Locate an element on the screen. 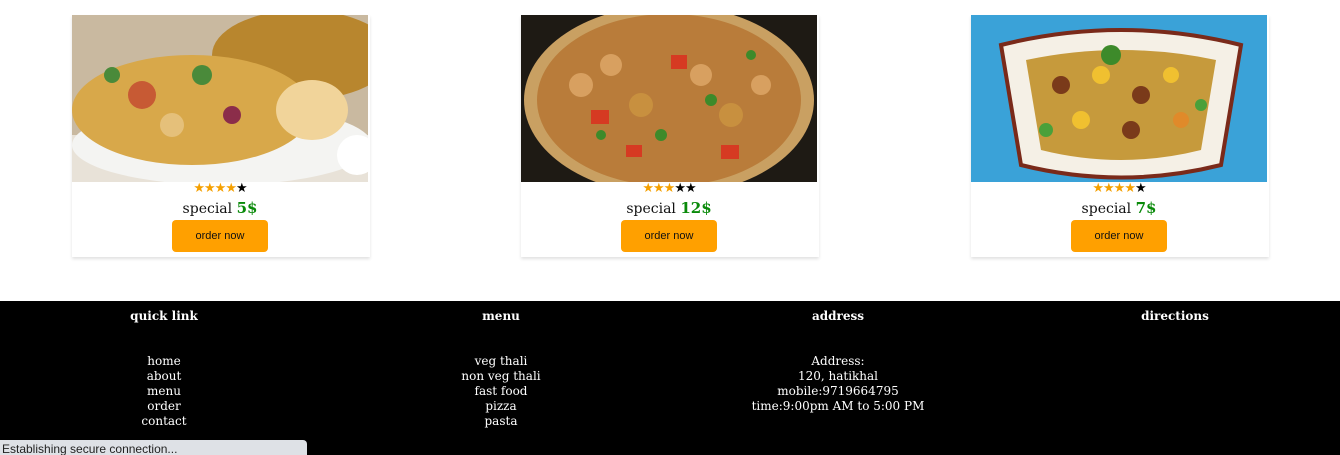 This screenshot has width=1340, height=455. footer-address-label: Address: is located at coordinates (838, 361).